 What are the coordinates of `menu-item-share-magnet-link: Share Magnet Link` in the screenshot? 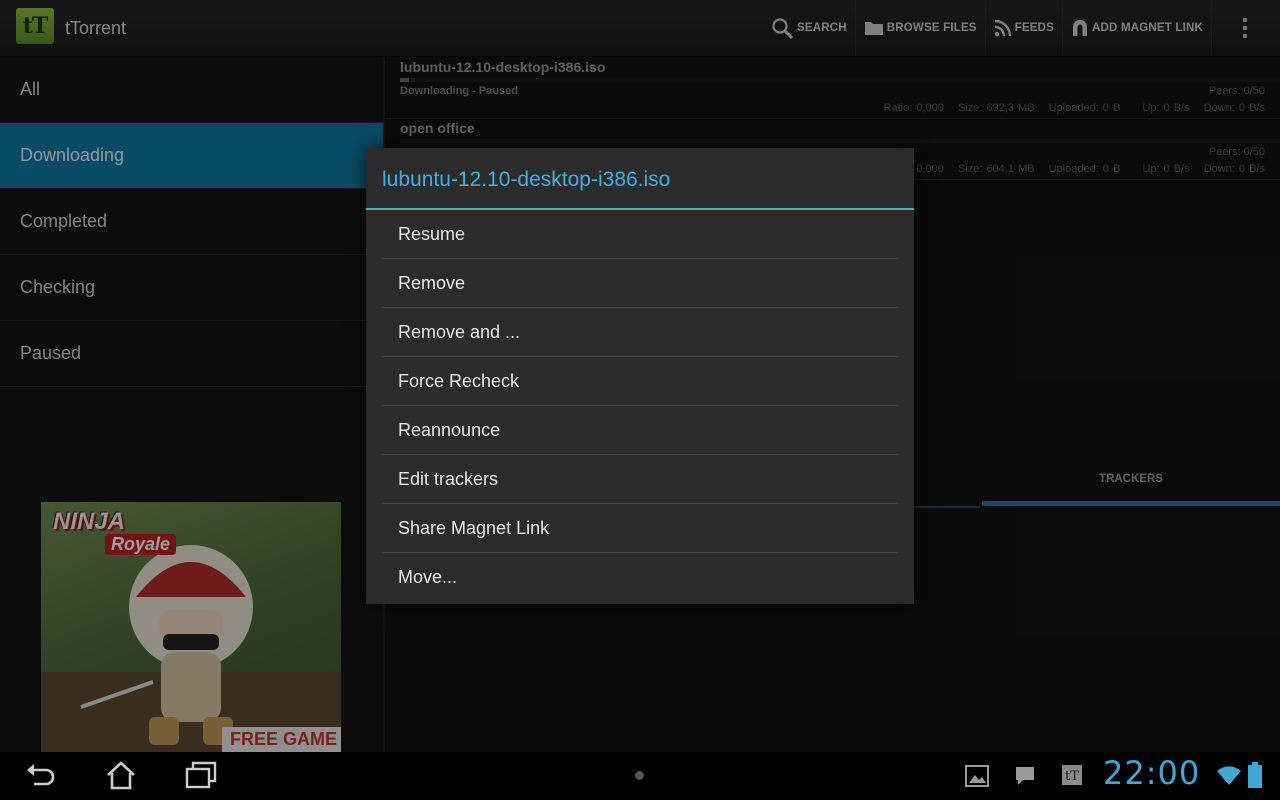 It's located at (640, 528).